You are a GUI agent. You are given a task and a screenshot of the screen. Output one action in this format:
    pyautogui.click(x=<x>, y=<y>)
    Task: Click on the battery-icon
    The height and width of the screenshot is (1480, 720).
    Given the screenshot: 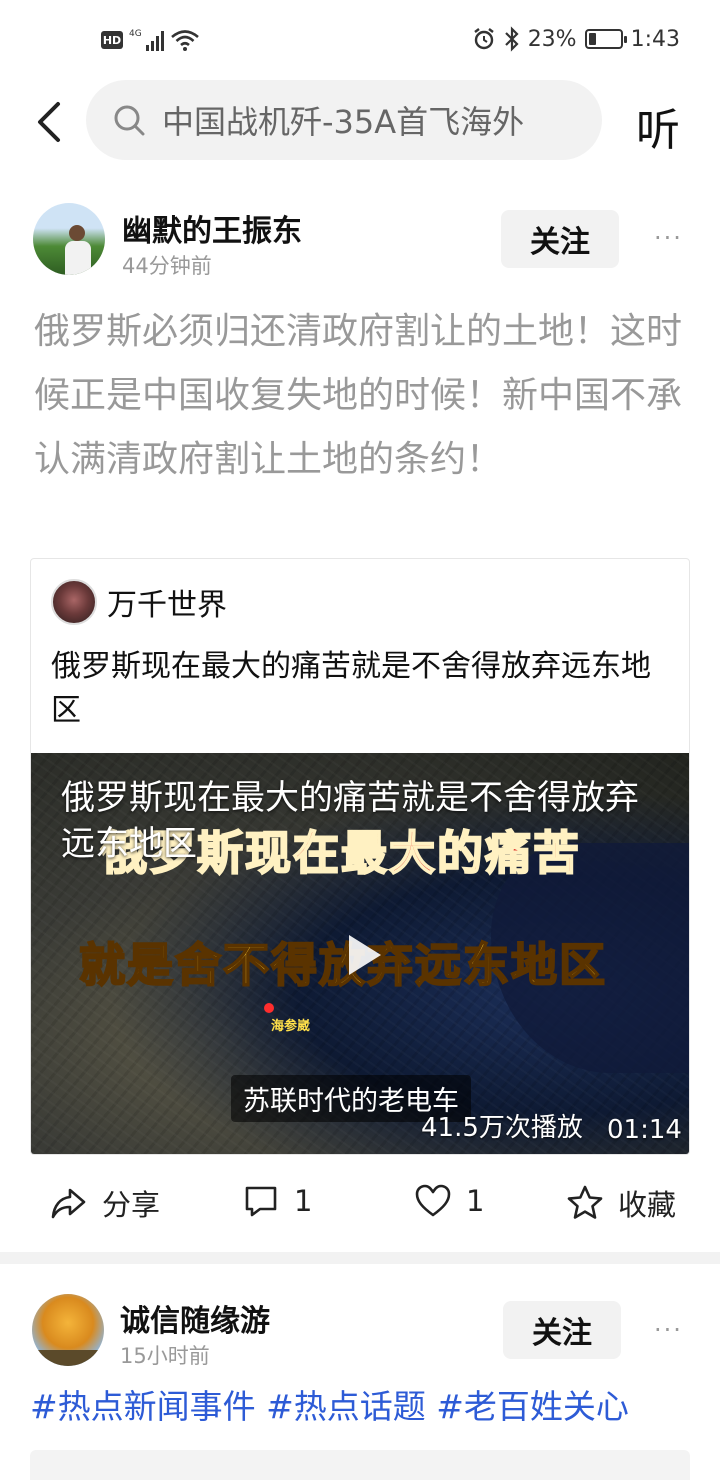 What is the action you would take?
    pyautogui.click(x=605, y=39)
    